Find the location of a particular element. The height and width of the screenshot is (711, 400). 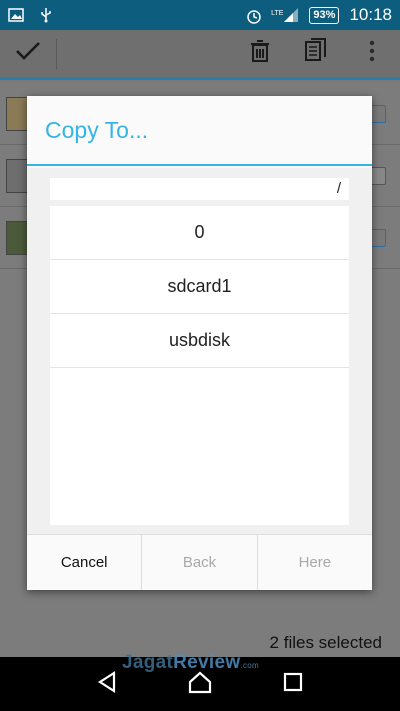

done-button is located at coordinates (28, 54).